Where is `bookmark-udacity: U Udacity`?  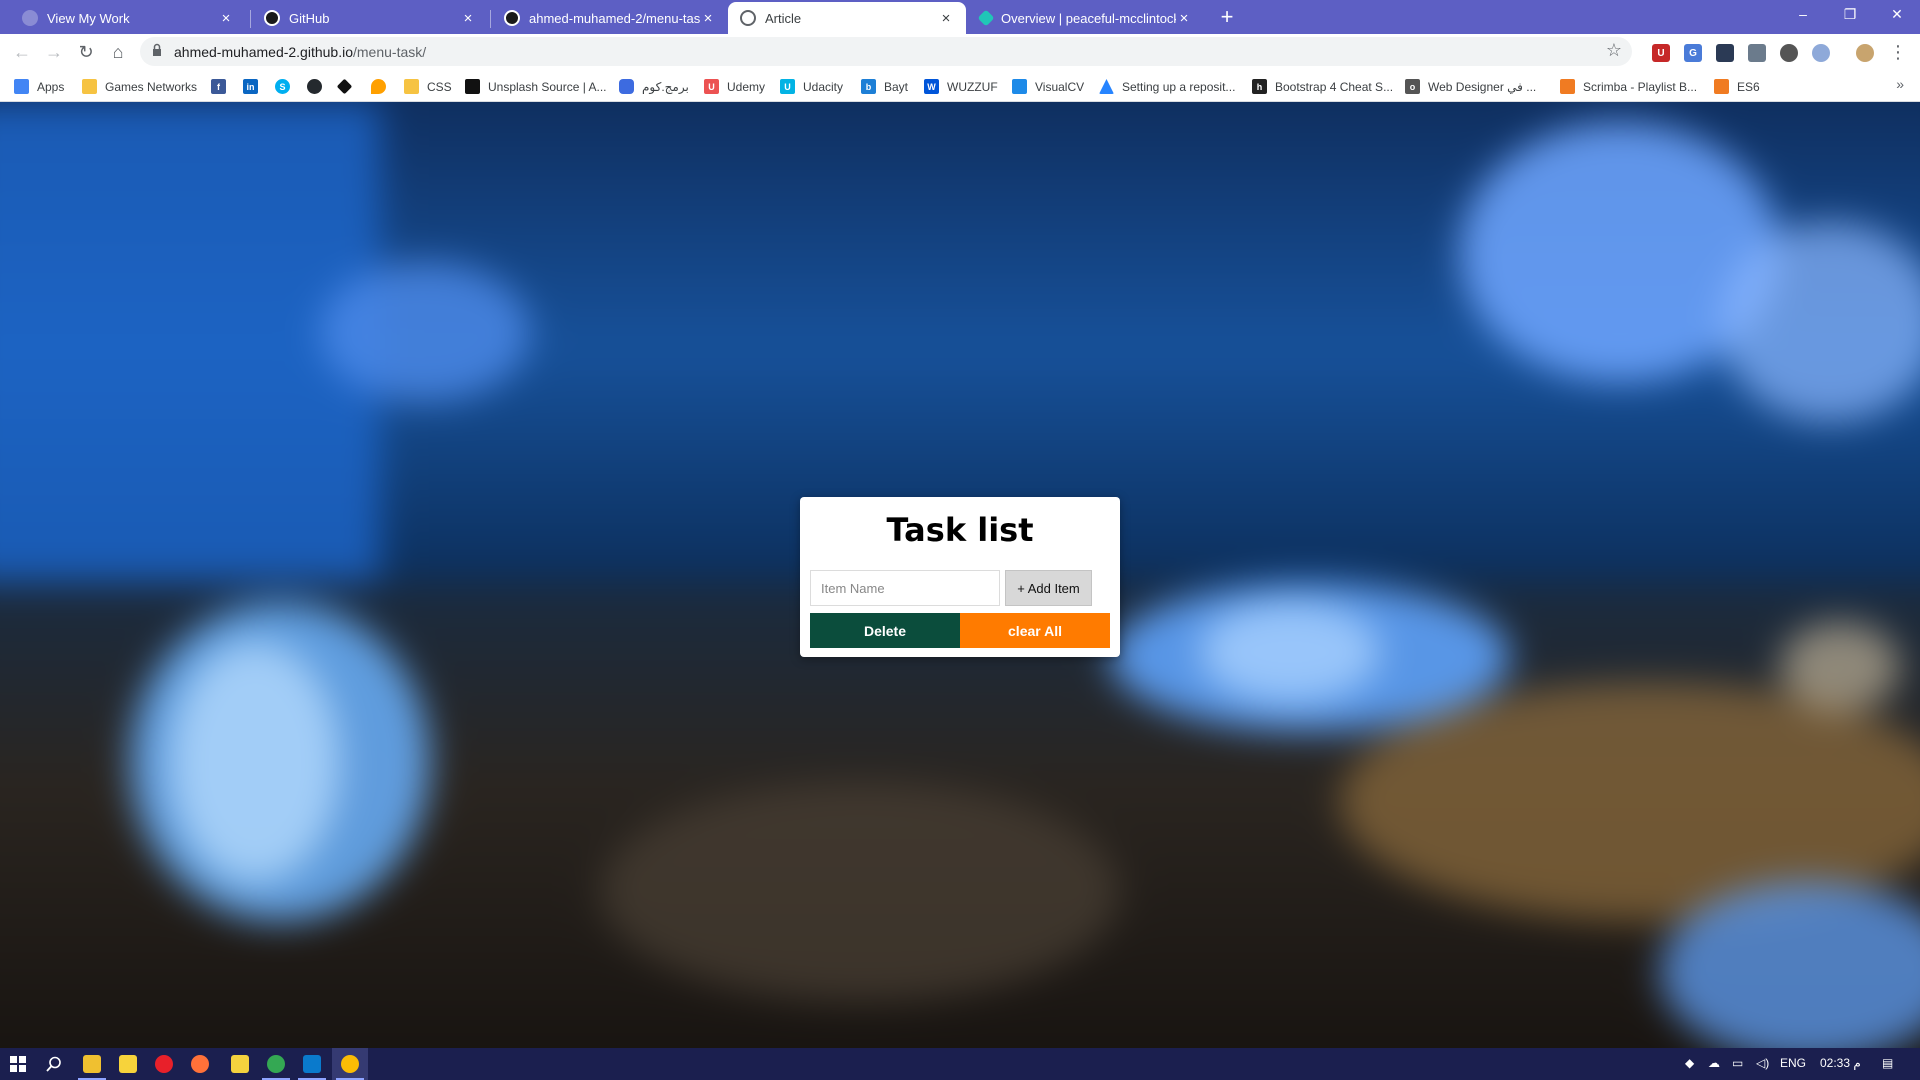
bookmark-udacity: U Udacity is located at coordinates (811, 86).